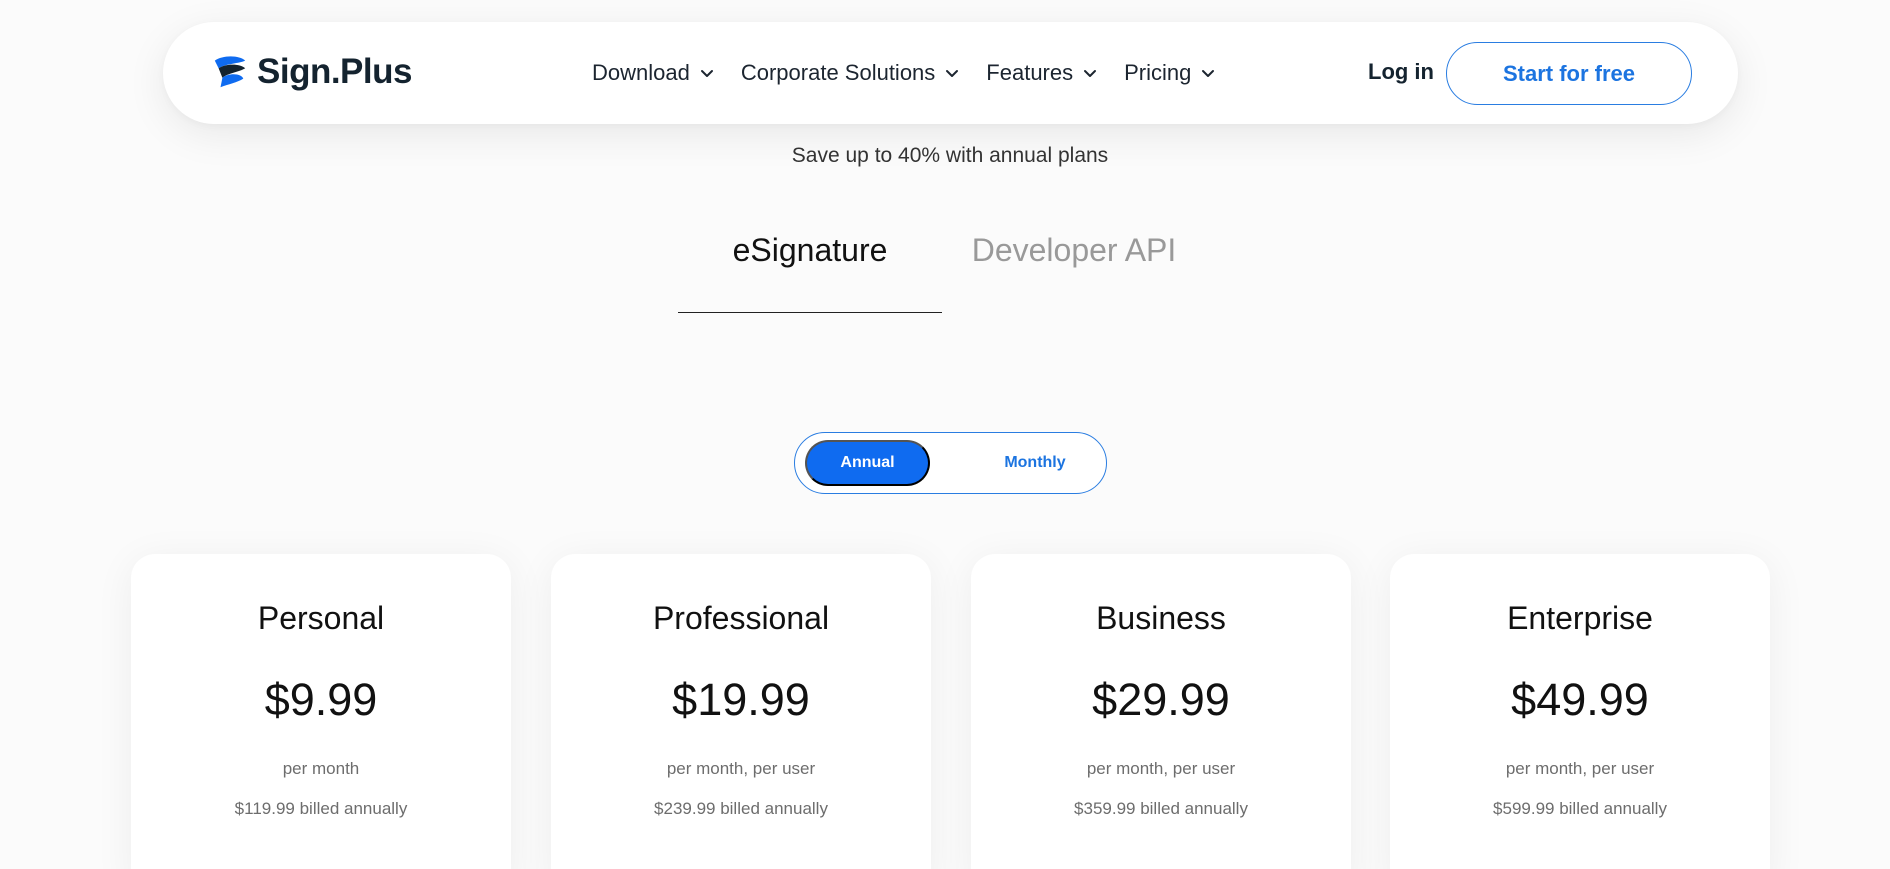  I want to click on nav-download: Download, so click(653, 73).